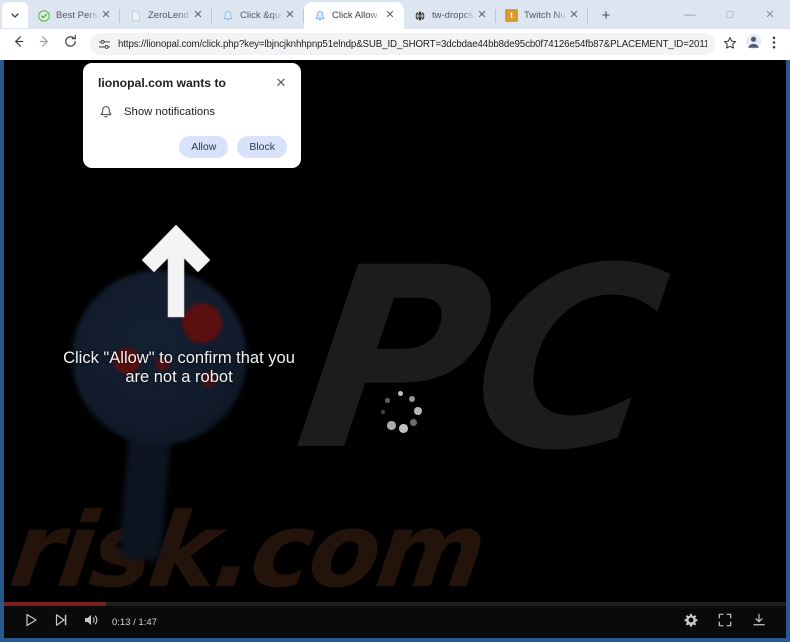  What do you see at coordinates (606, 15) in the screenshot?
I see `new-tab-button: +` at bounding box center [606, 15].